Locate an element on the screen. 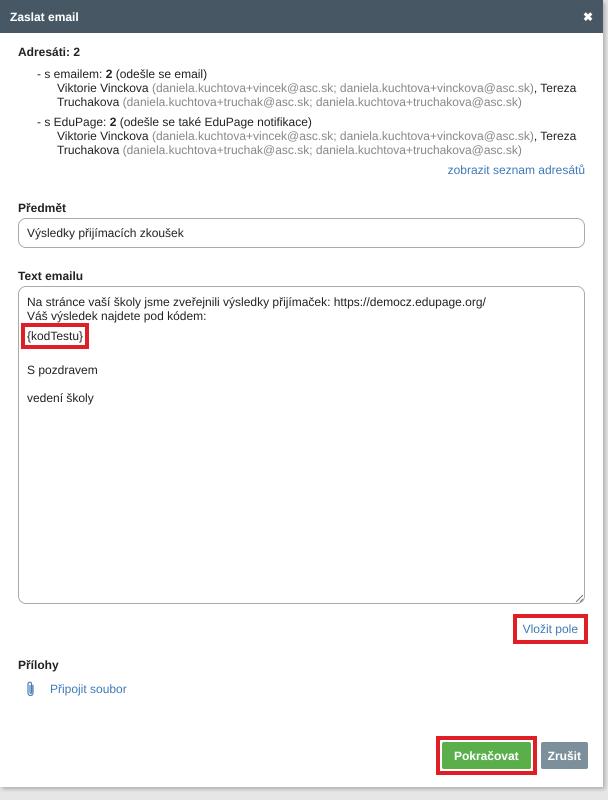  continue-button: Pokračovat is located at coordinates (486, 755).